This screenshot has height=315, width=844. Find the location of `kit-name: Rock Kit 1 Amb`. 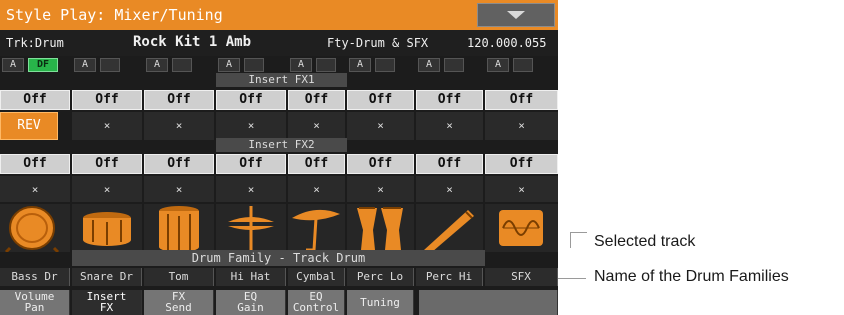

kit-name: Rock Kit 1 Amb is located at coordinates (192, 42).